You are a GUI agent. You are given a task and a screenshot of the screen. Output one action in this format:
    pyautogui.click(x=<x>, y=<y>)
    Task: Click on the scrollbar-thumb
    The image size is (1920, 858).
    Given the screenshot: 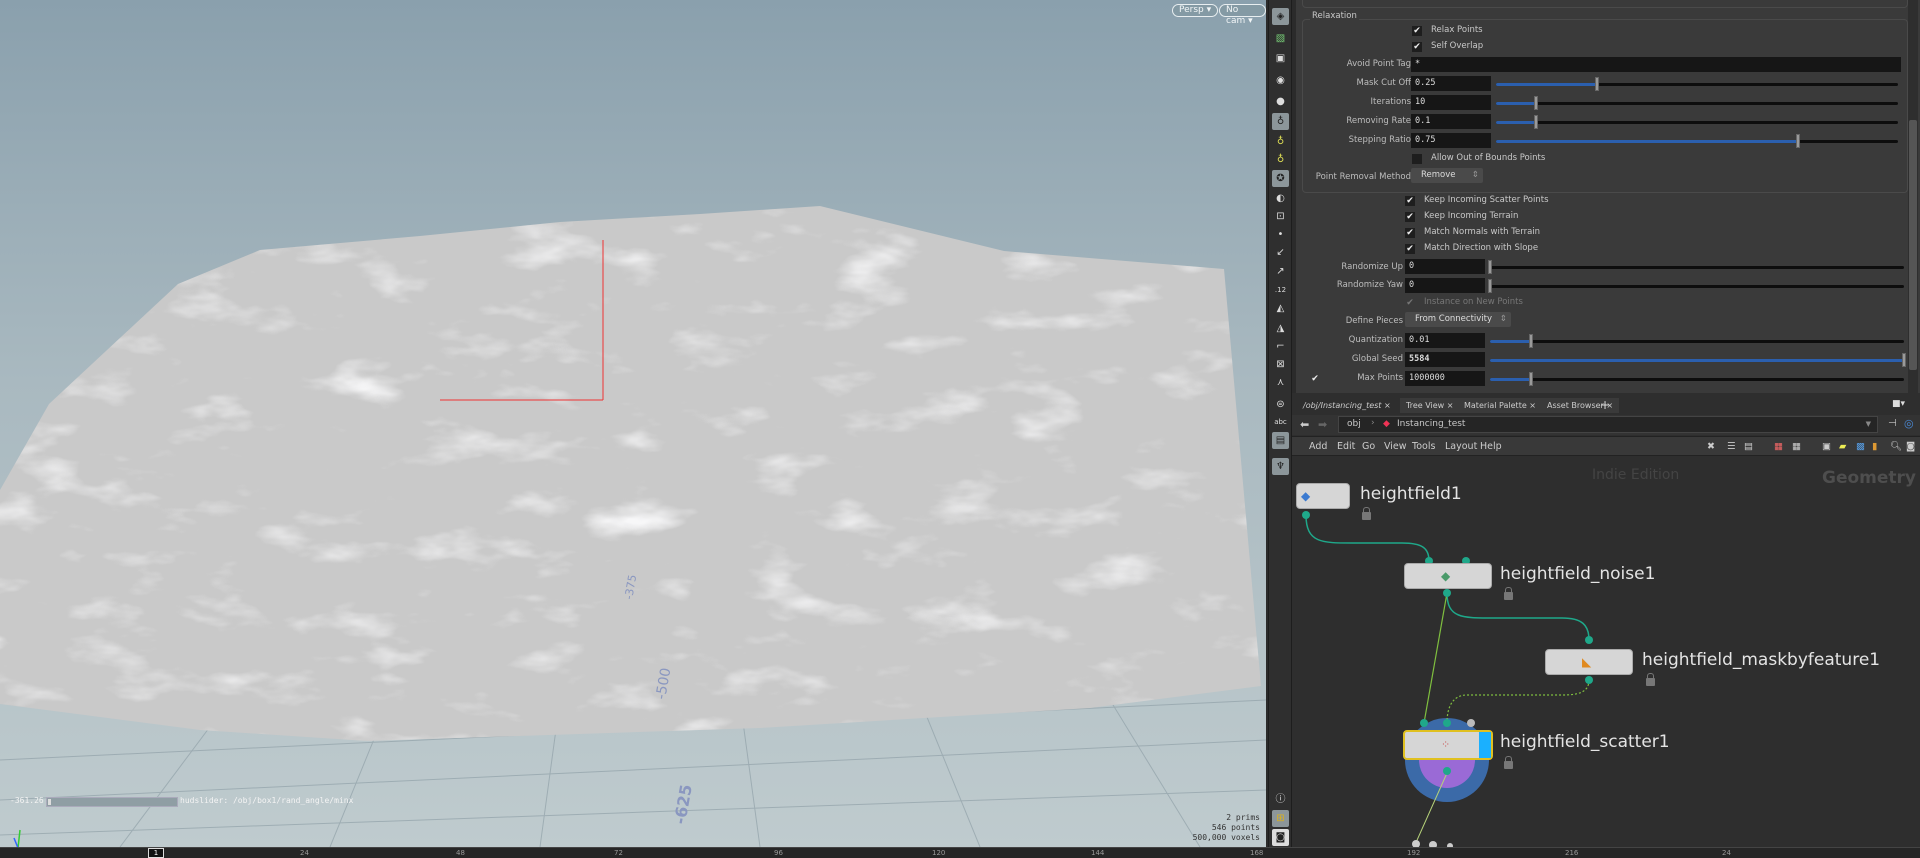 What is the action you would take?
    pyautogui.click(x=1913, y=245)
    